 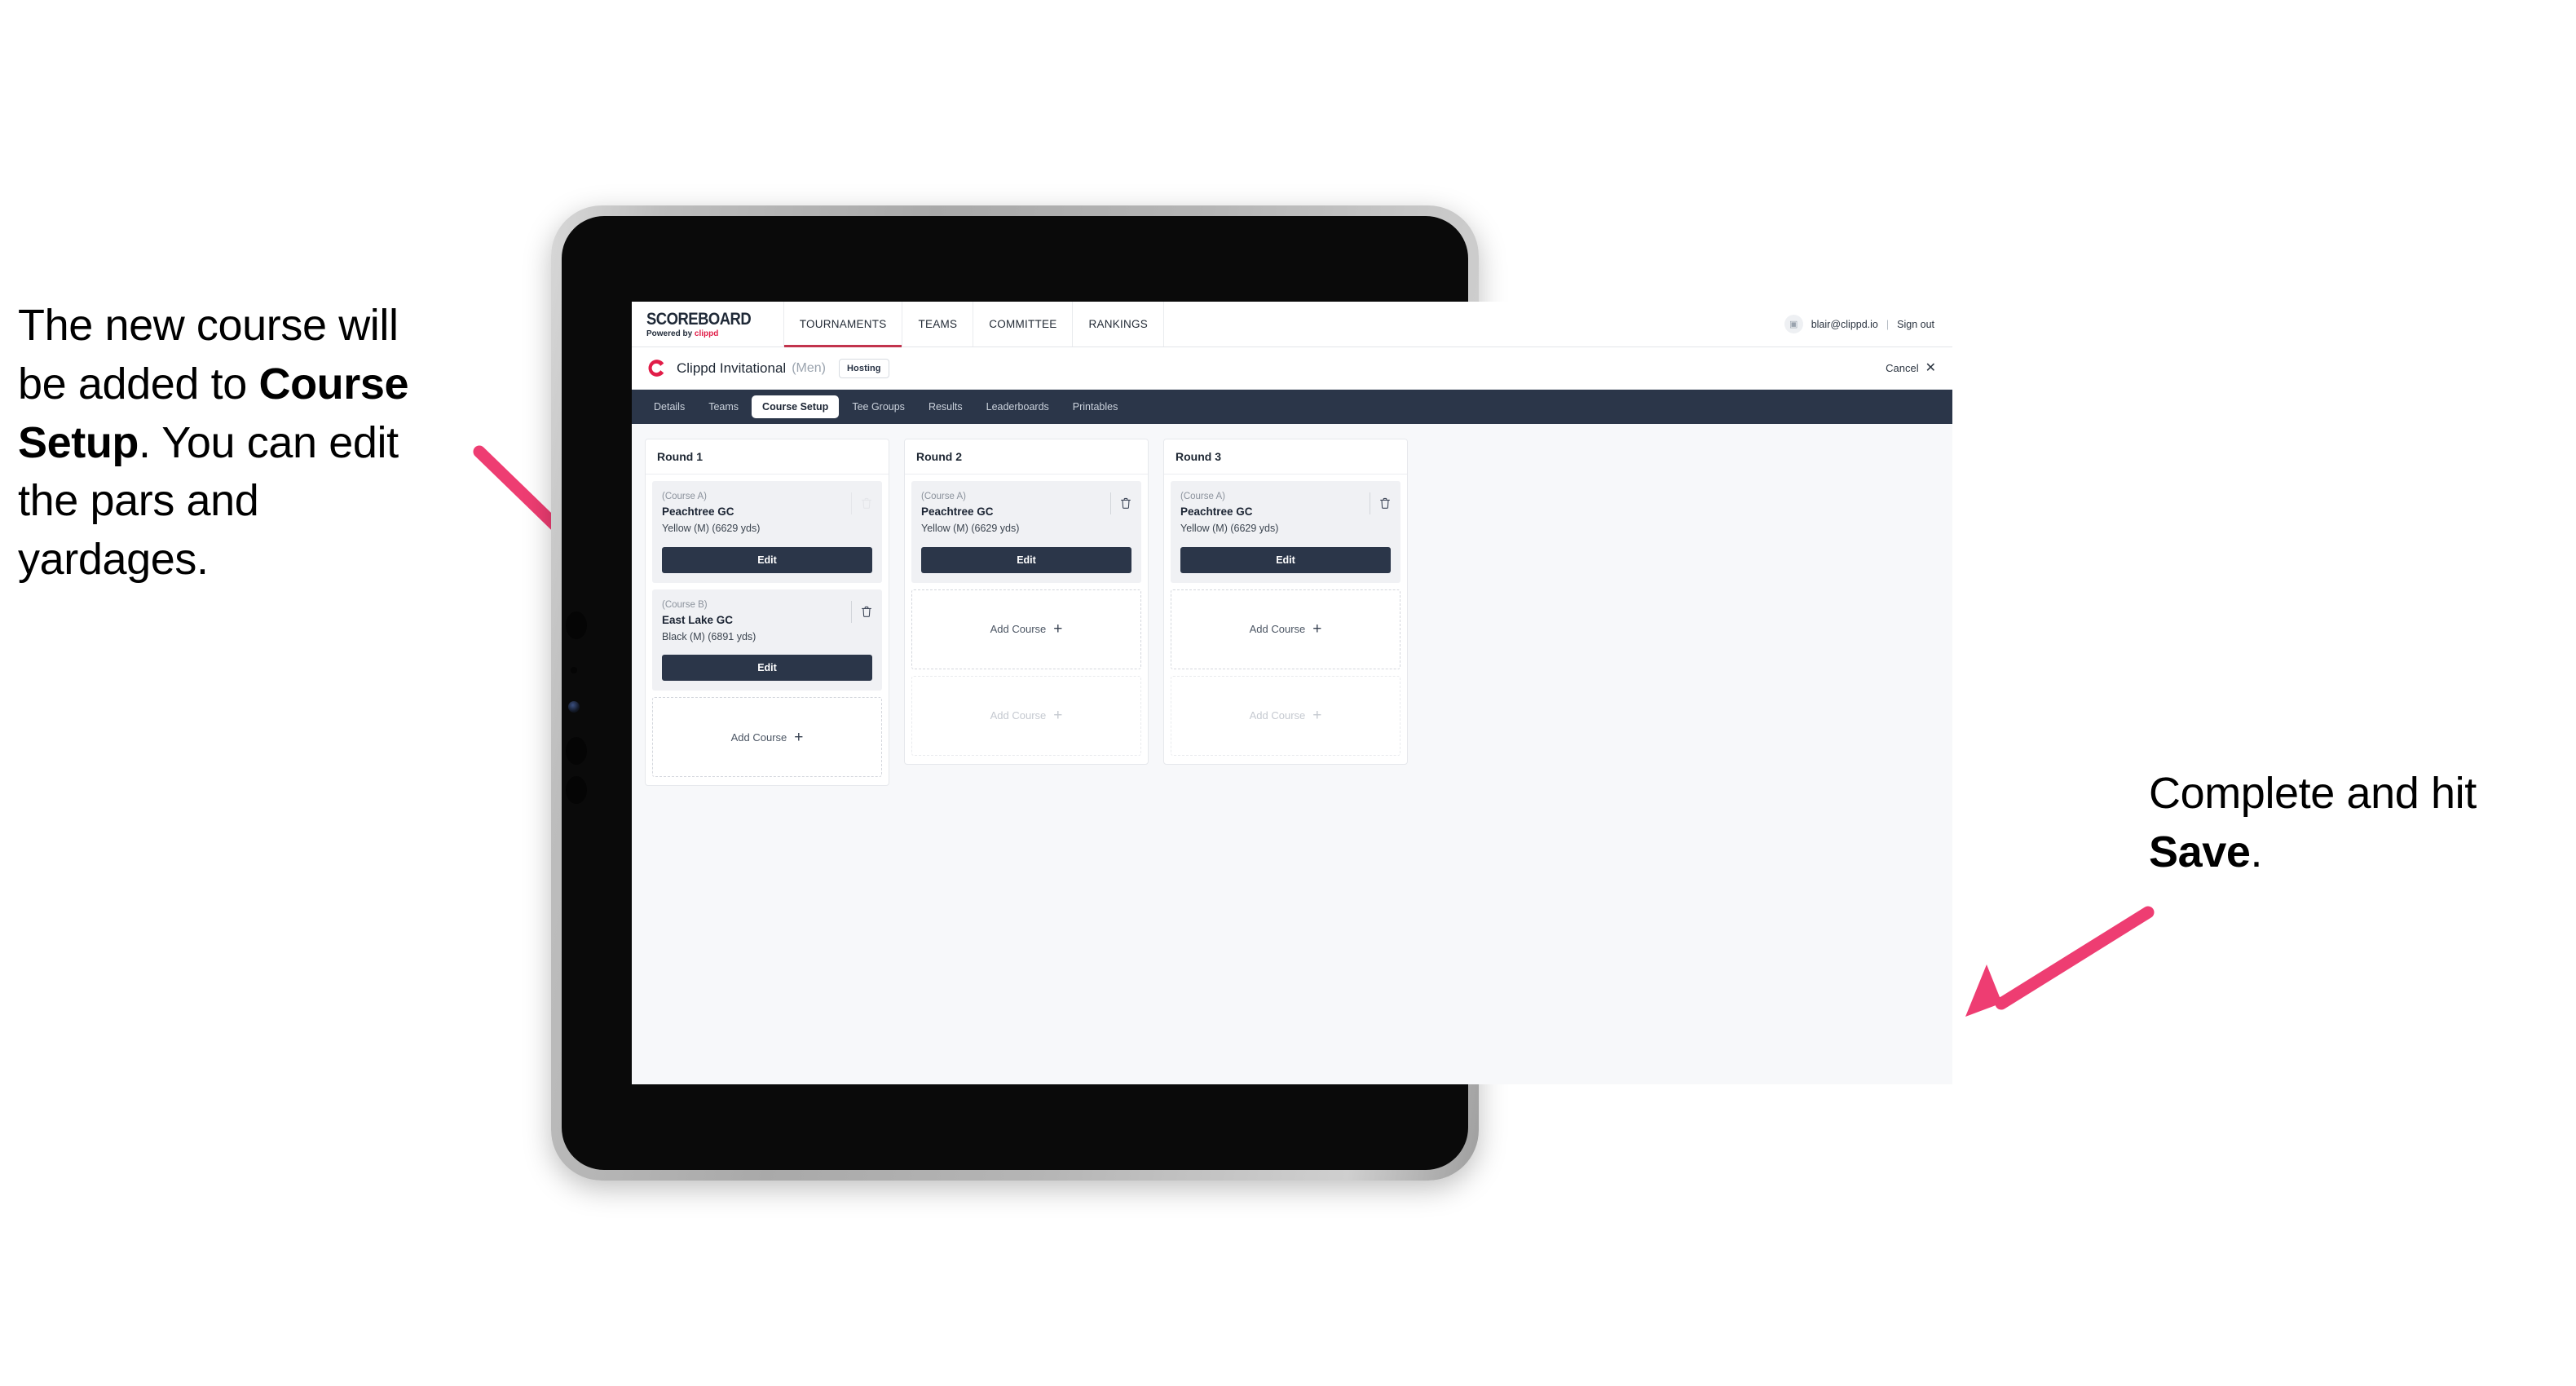 I want to click on tab-printables: Printables, so click(x=1095, y=406).